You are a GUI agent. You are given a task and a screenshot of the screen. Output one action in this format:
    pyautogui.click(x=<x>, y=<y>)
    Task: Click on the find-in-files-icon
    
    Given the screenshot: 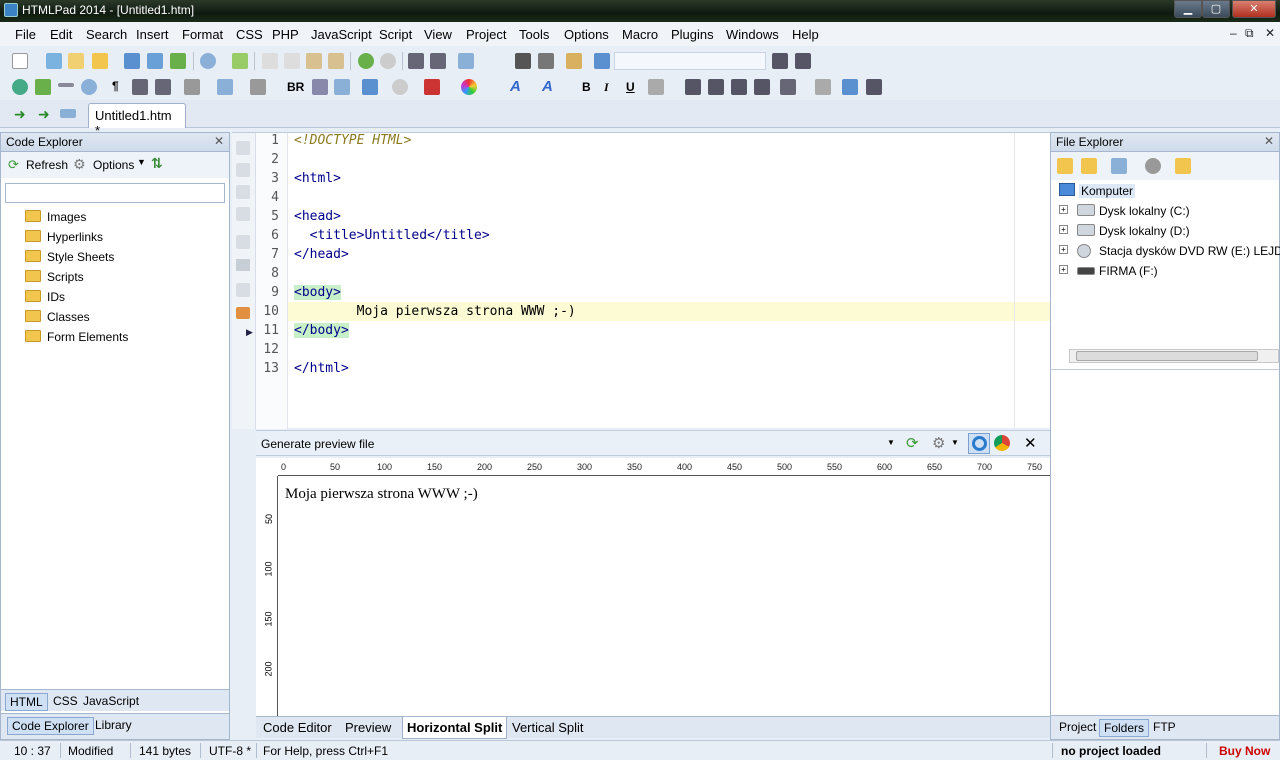 What is the action you would take?
    pyautogui.click(x=574, y=61)
    